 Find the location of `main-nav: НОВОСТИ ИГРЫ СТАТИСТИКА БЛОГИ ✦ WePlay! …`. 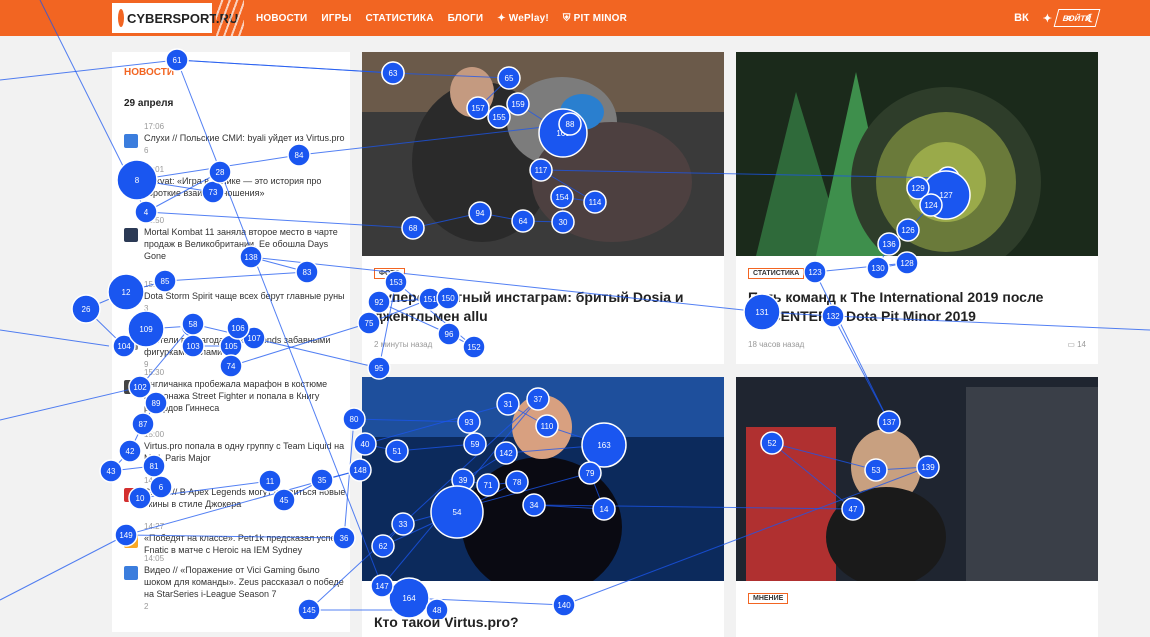

main-nav: НОВОСТИ ИГРЫ СТАТИСТИКА БЛОГИ ✦ WePlay! … is located at coordinates (441, 18).